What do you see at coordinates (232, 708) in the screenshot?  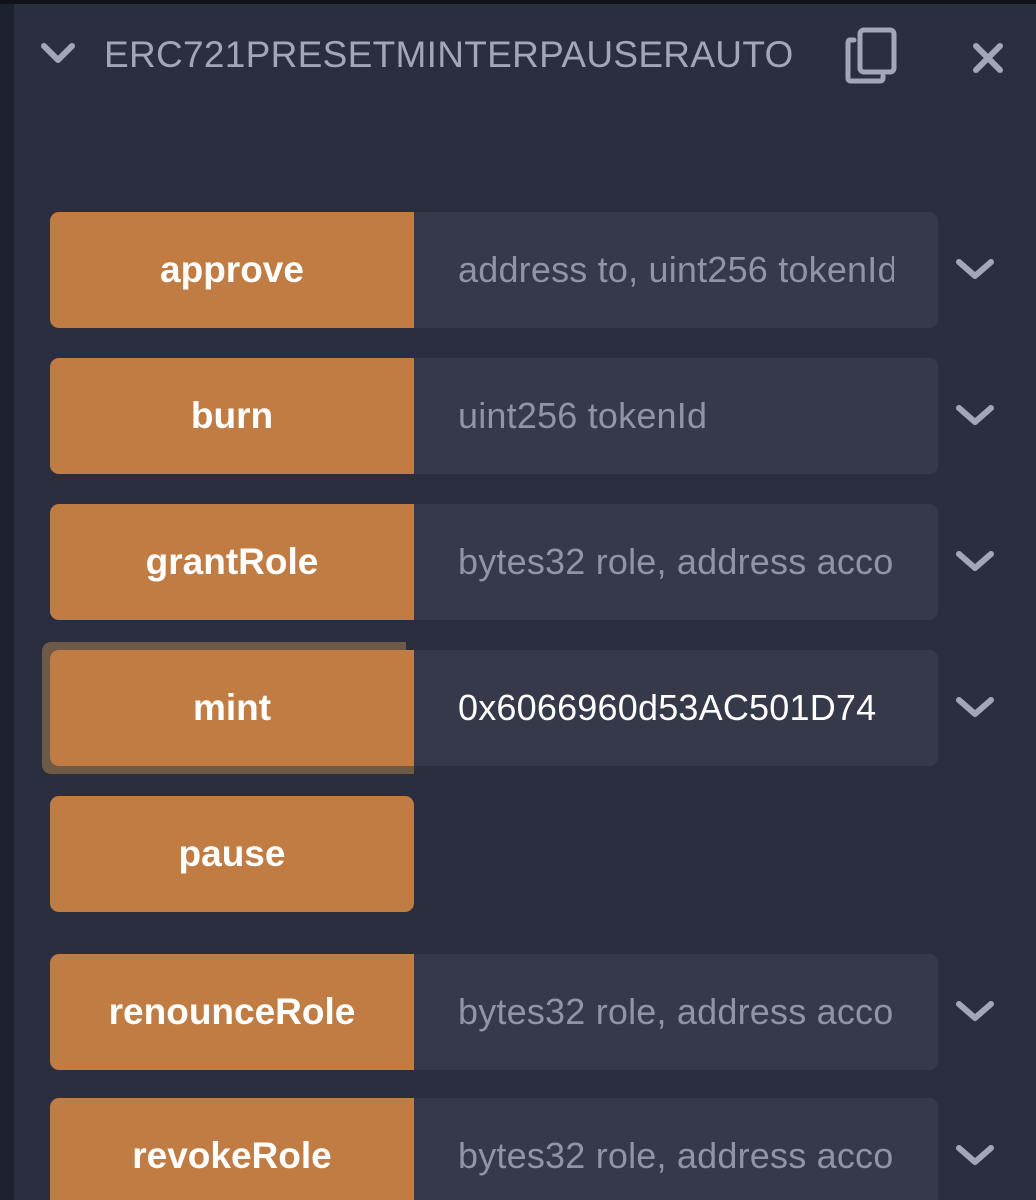 I see `mint-button: mint` at bounding box center [232, 708].